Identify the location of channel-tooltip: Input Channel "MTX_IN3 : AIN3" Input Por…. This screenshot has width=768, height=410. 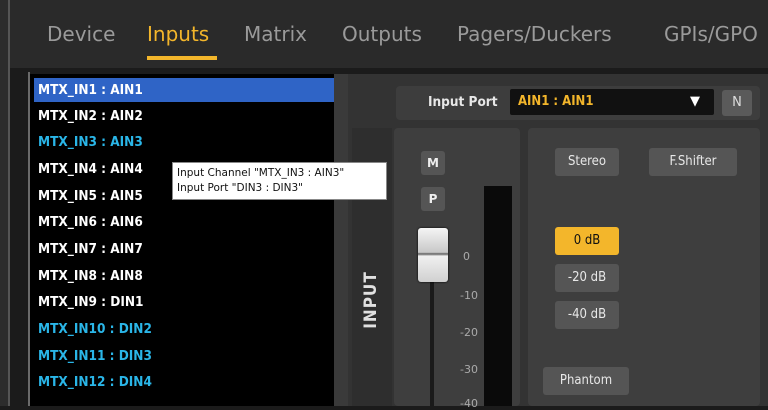
(279, 181).